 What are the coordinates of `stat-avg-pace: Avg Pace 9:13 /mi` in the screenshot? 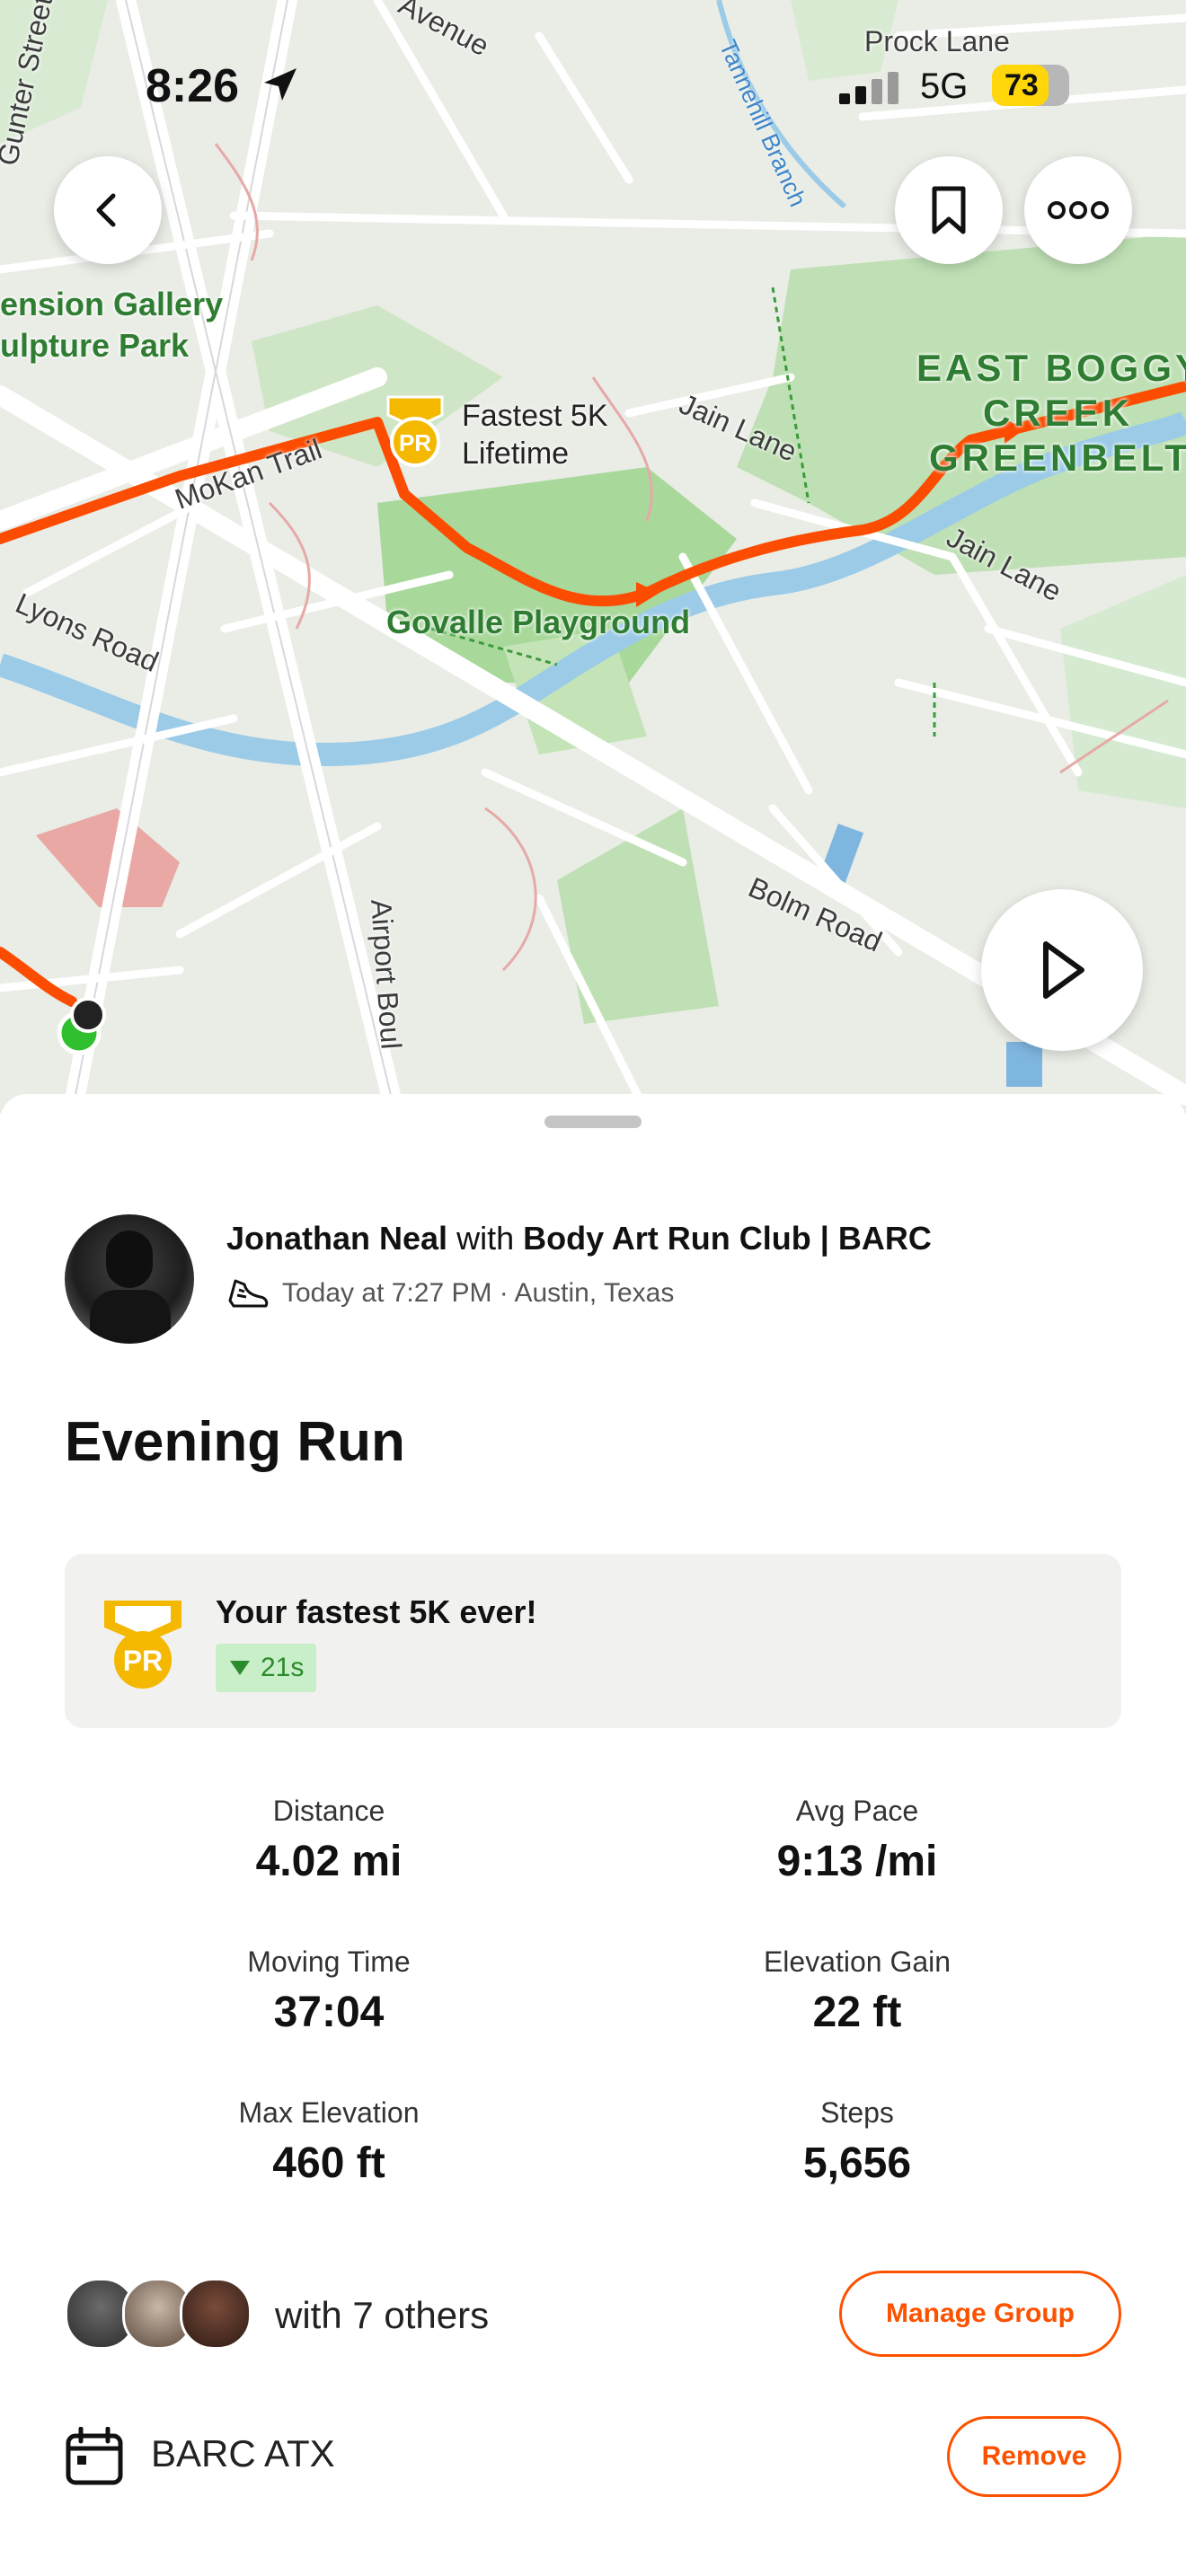 It's located at (857, 1840).